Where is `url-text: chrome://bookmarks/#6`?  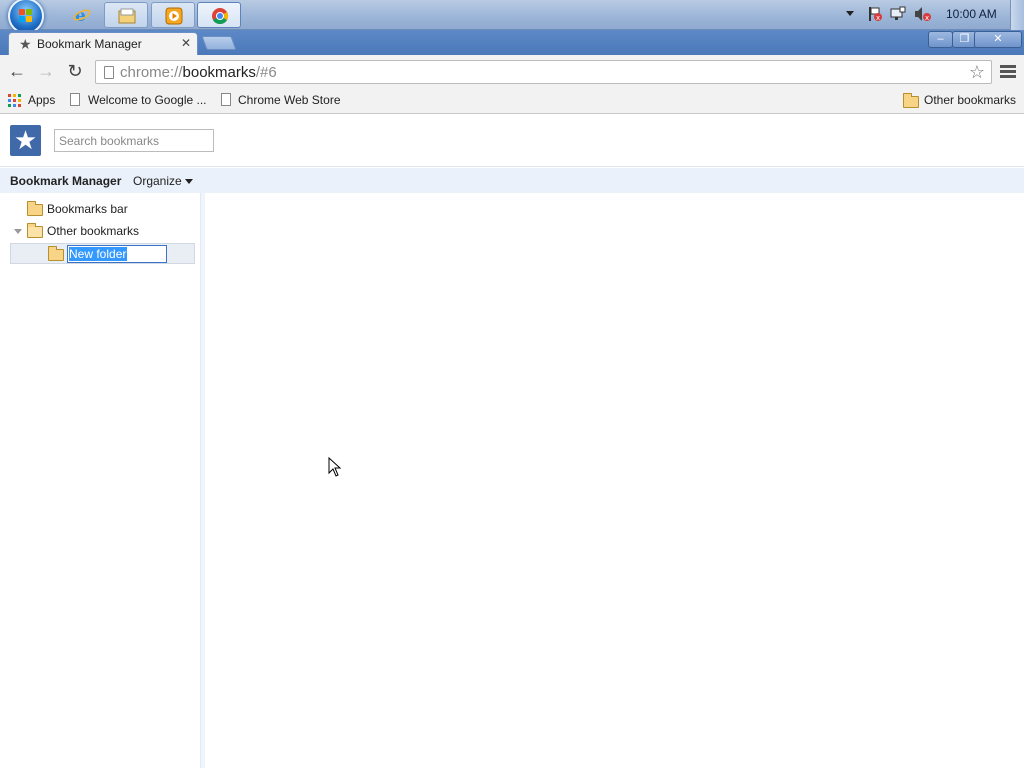 url-text: chrome://bookmarks/#6 is located at coordinates (198, 72).